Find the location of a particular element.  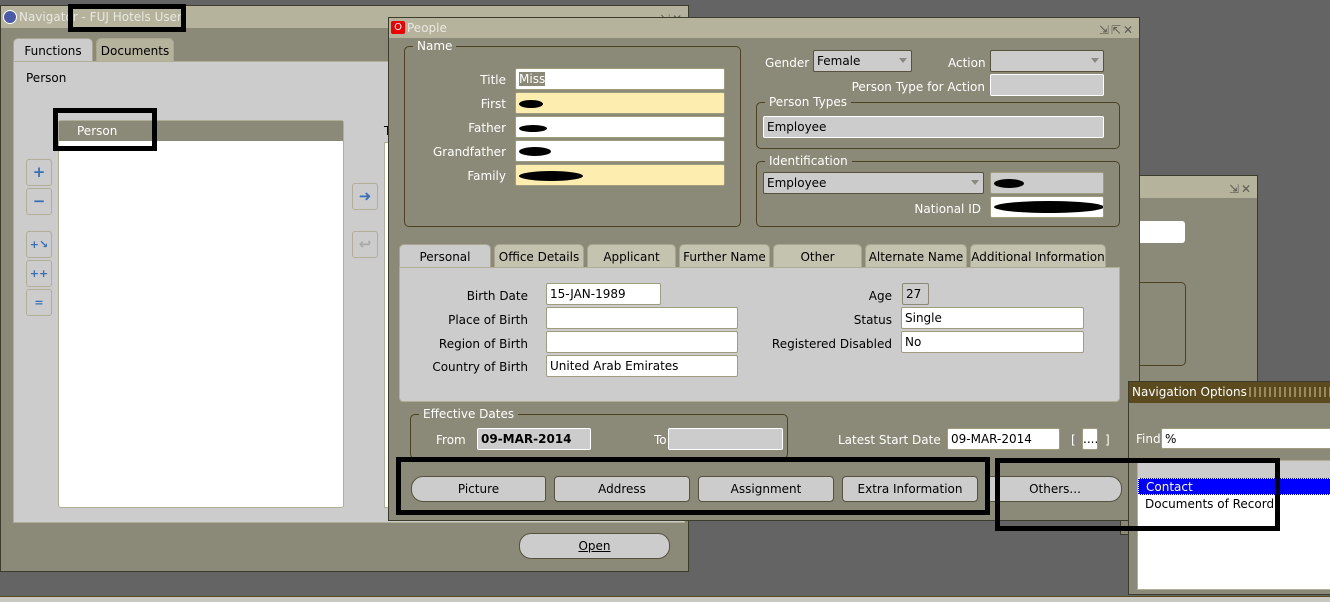

navigation-options-title-bar: Navigation Options is located at coordinates (1229, 392).